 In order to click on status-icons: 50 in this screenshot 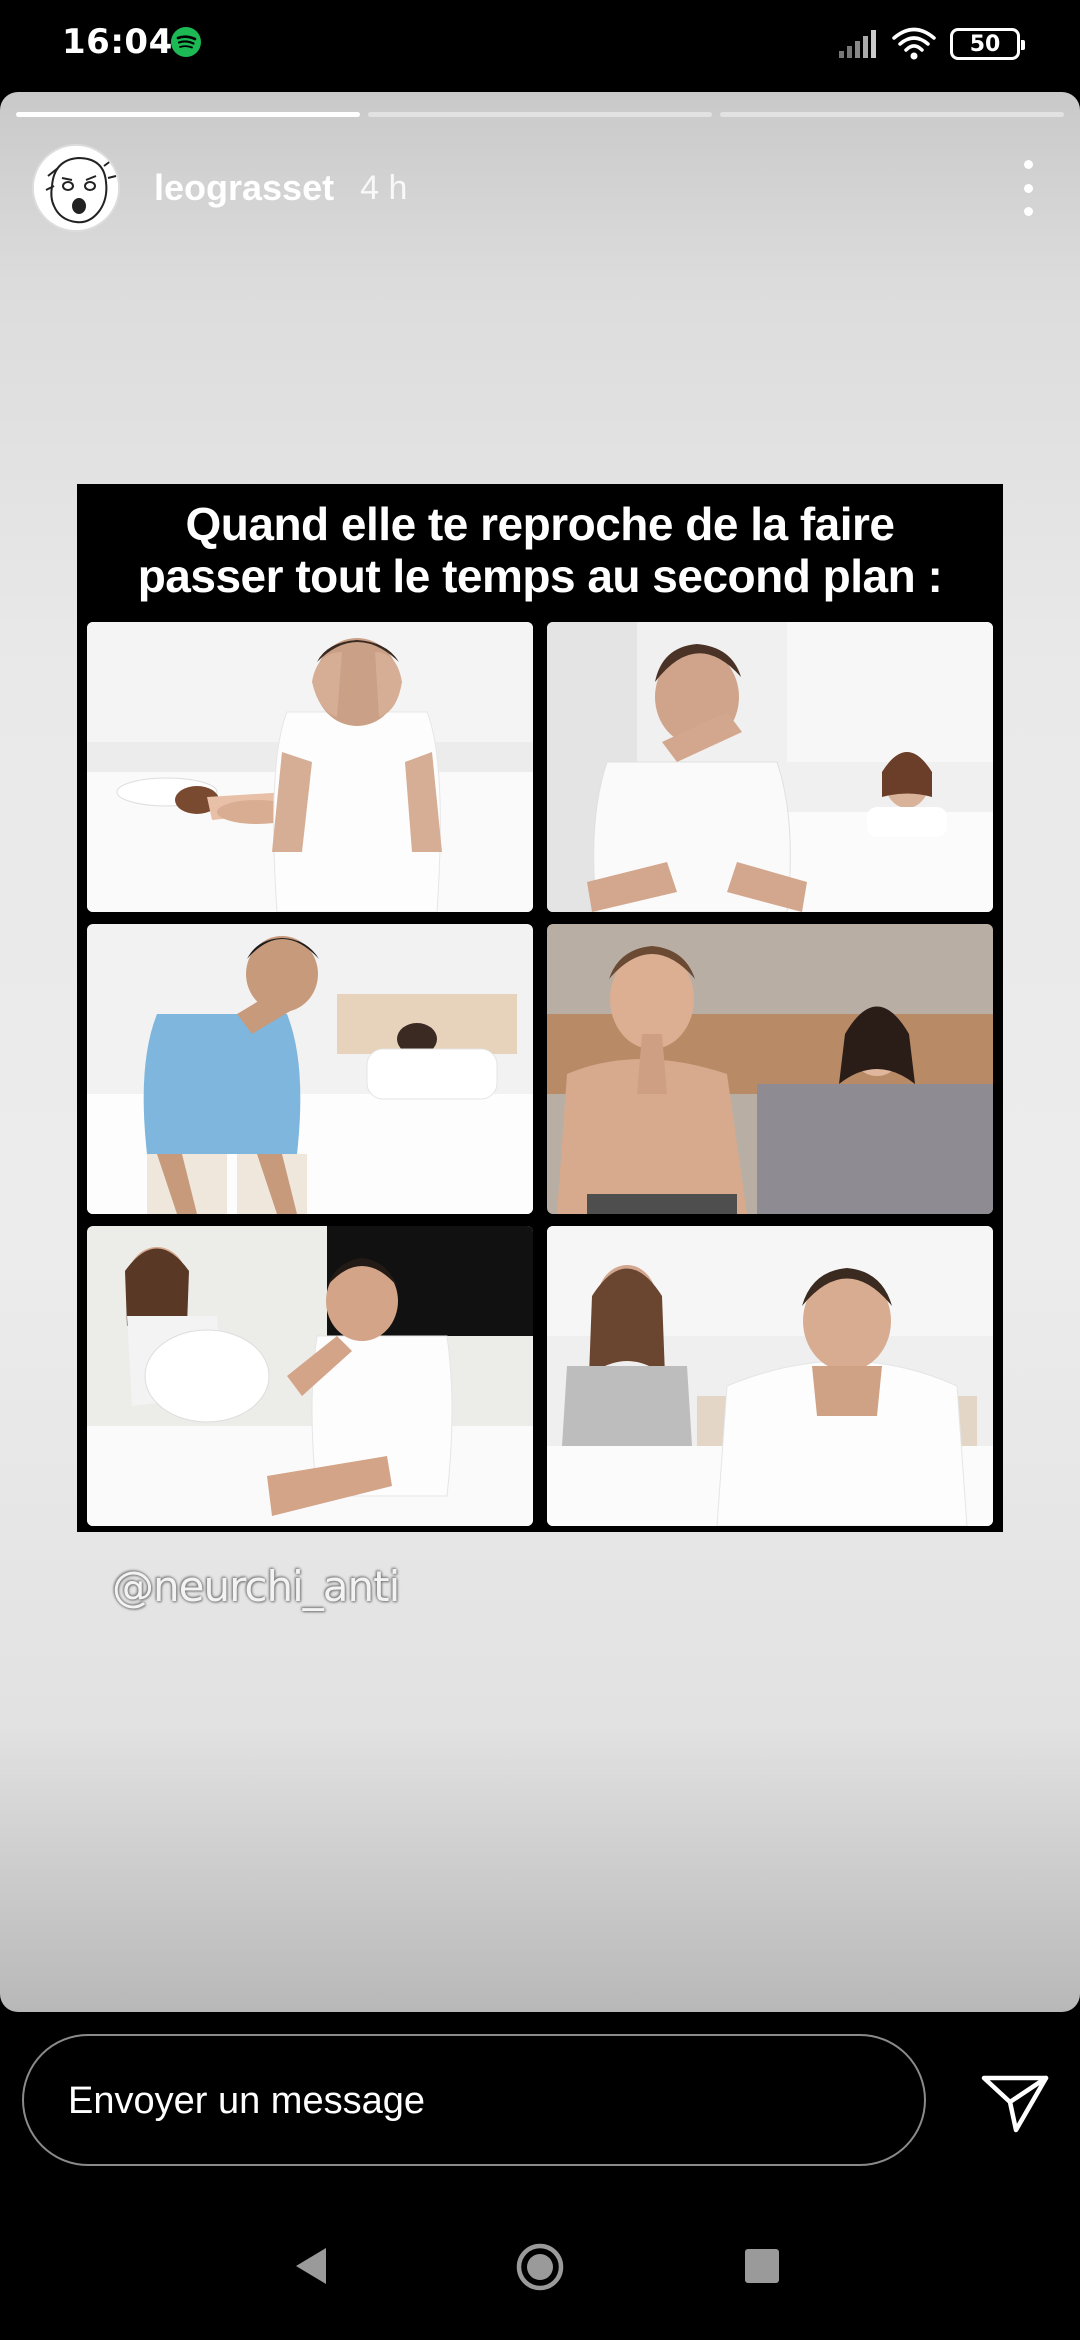, I will do `click(931, 44)`.